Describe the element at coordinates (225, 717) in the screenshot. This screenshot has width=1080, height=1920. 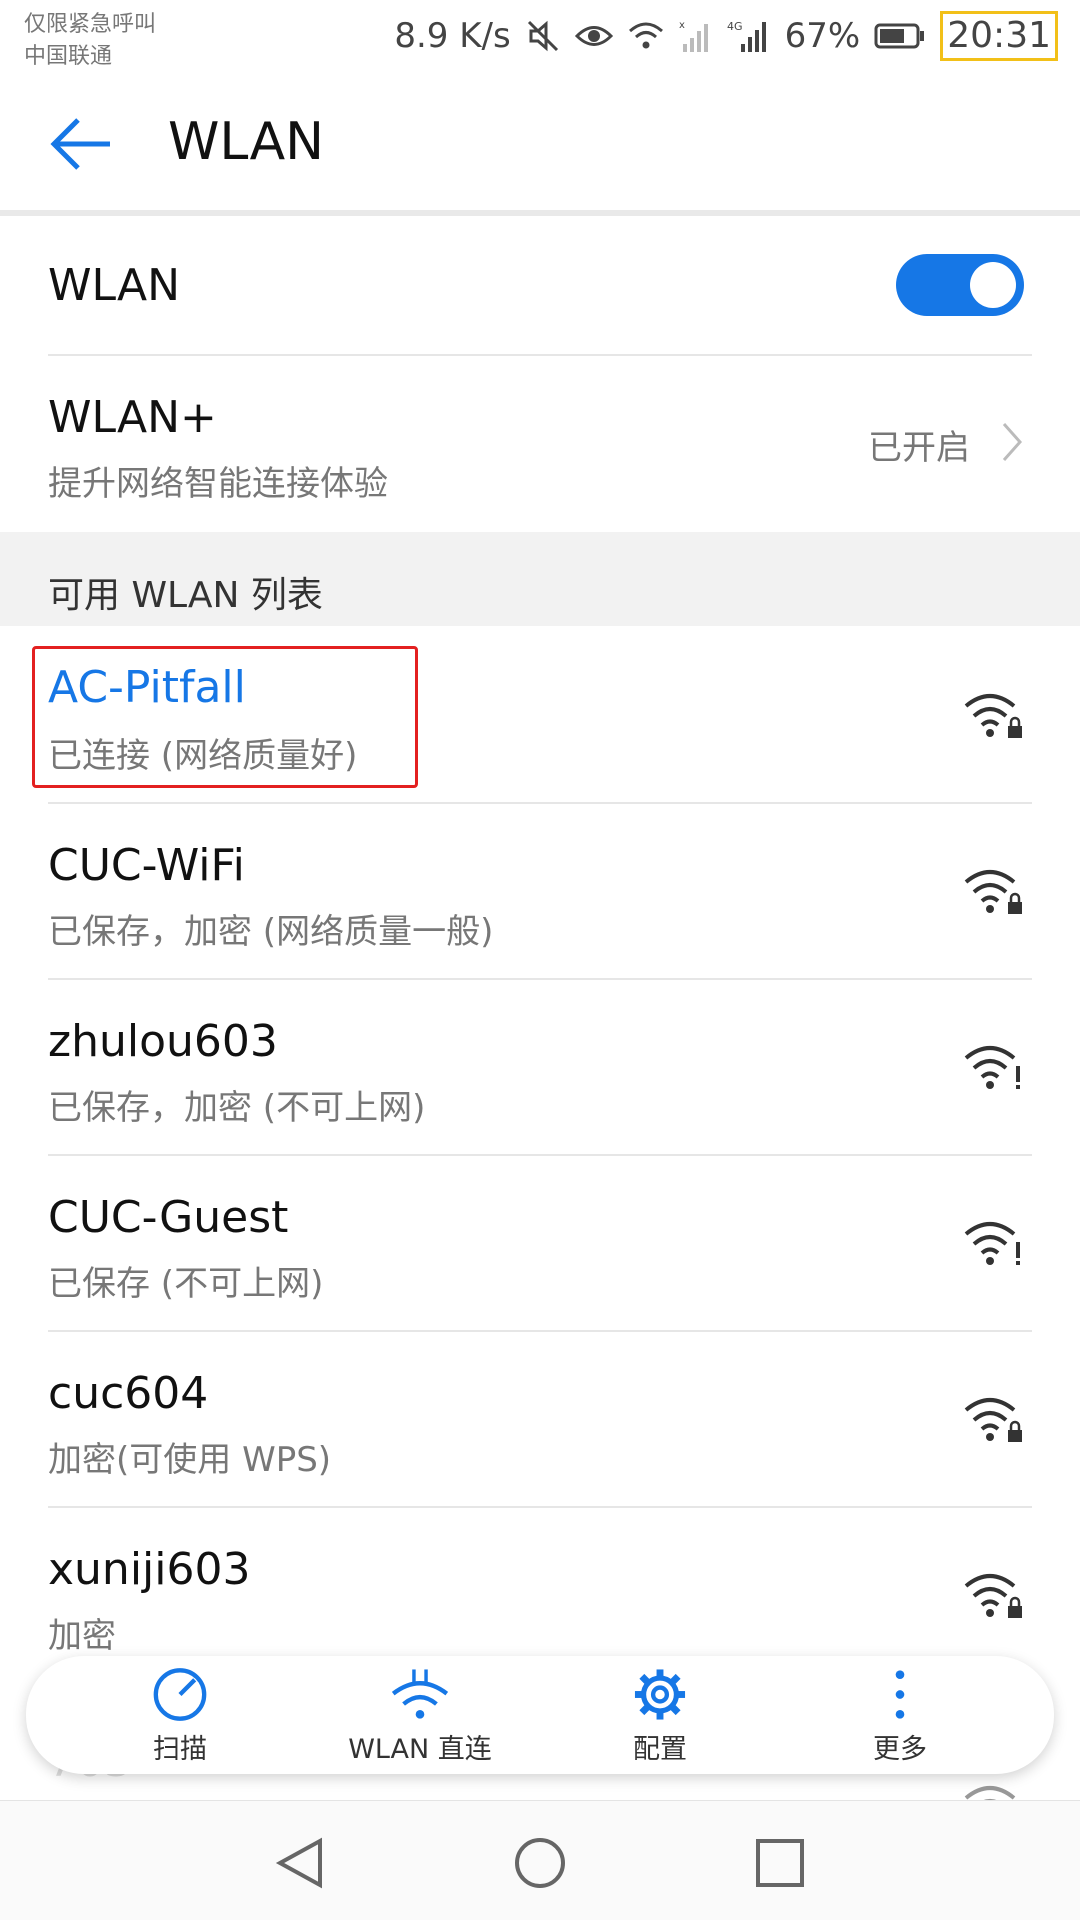
I see `connected-network-highlight` at that location.